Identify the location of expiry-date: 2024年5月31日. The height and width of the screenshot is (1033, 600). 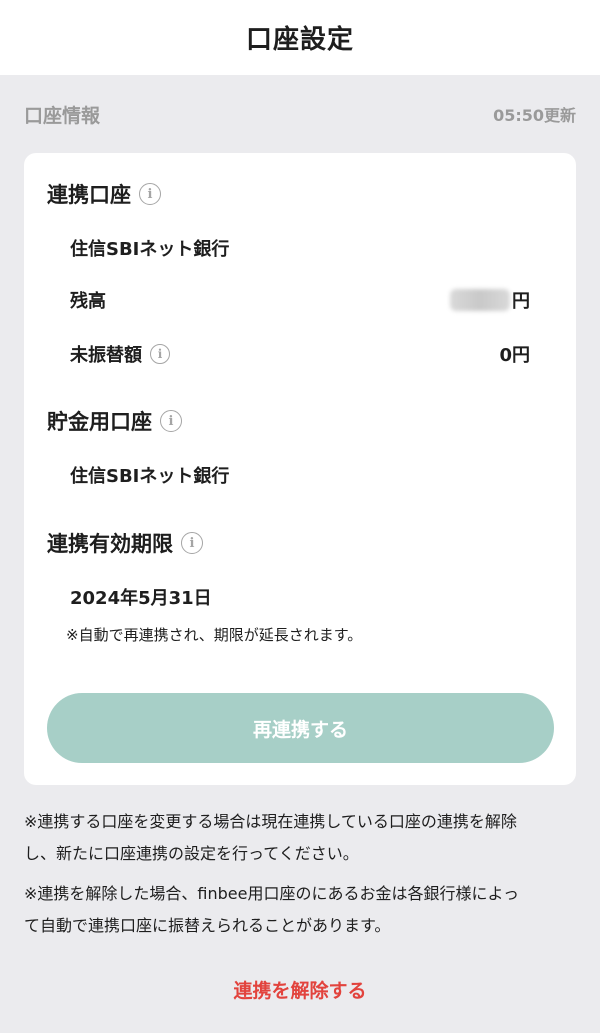
(141, 598).